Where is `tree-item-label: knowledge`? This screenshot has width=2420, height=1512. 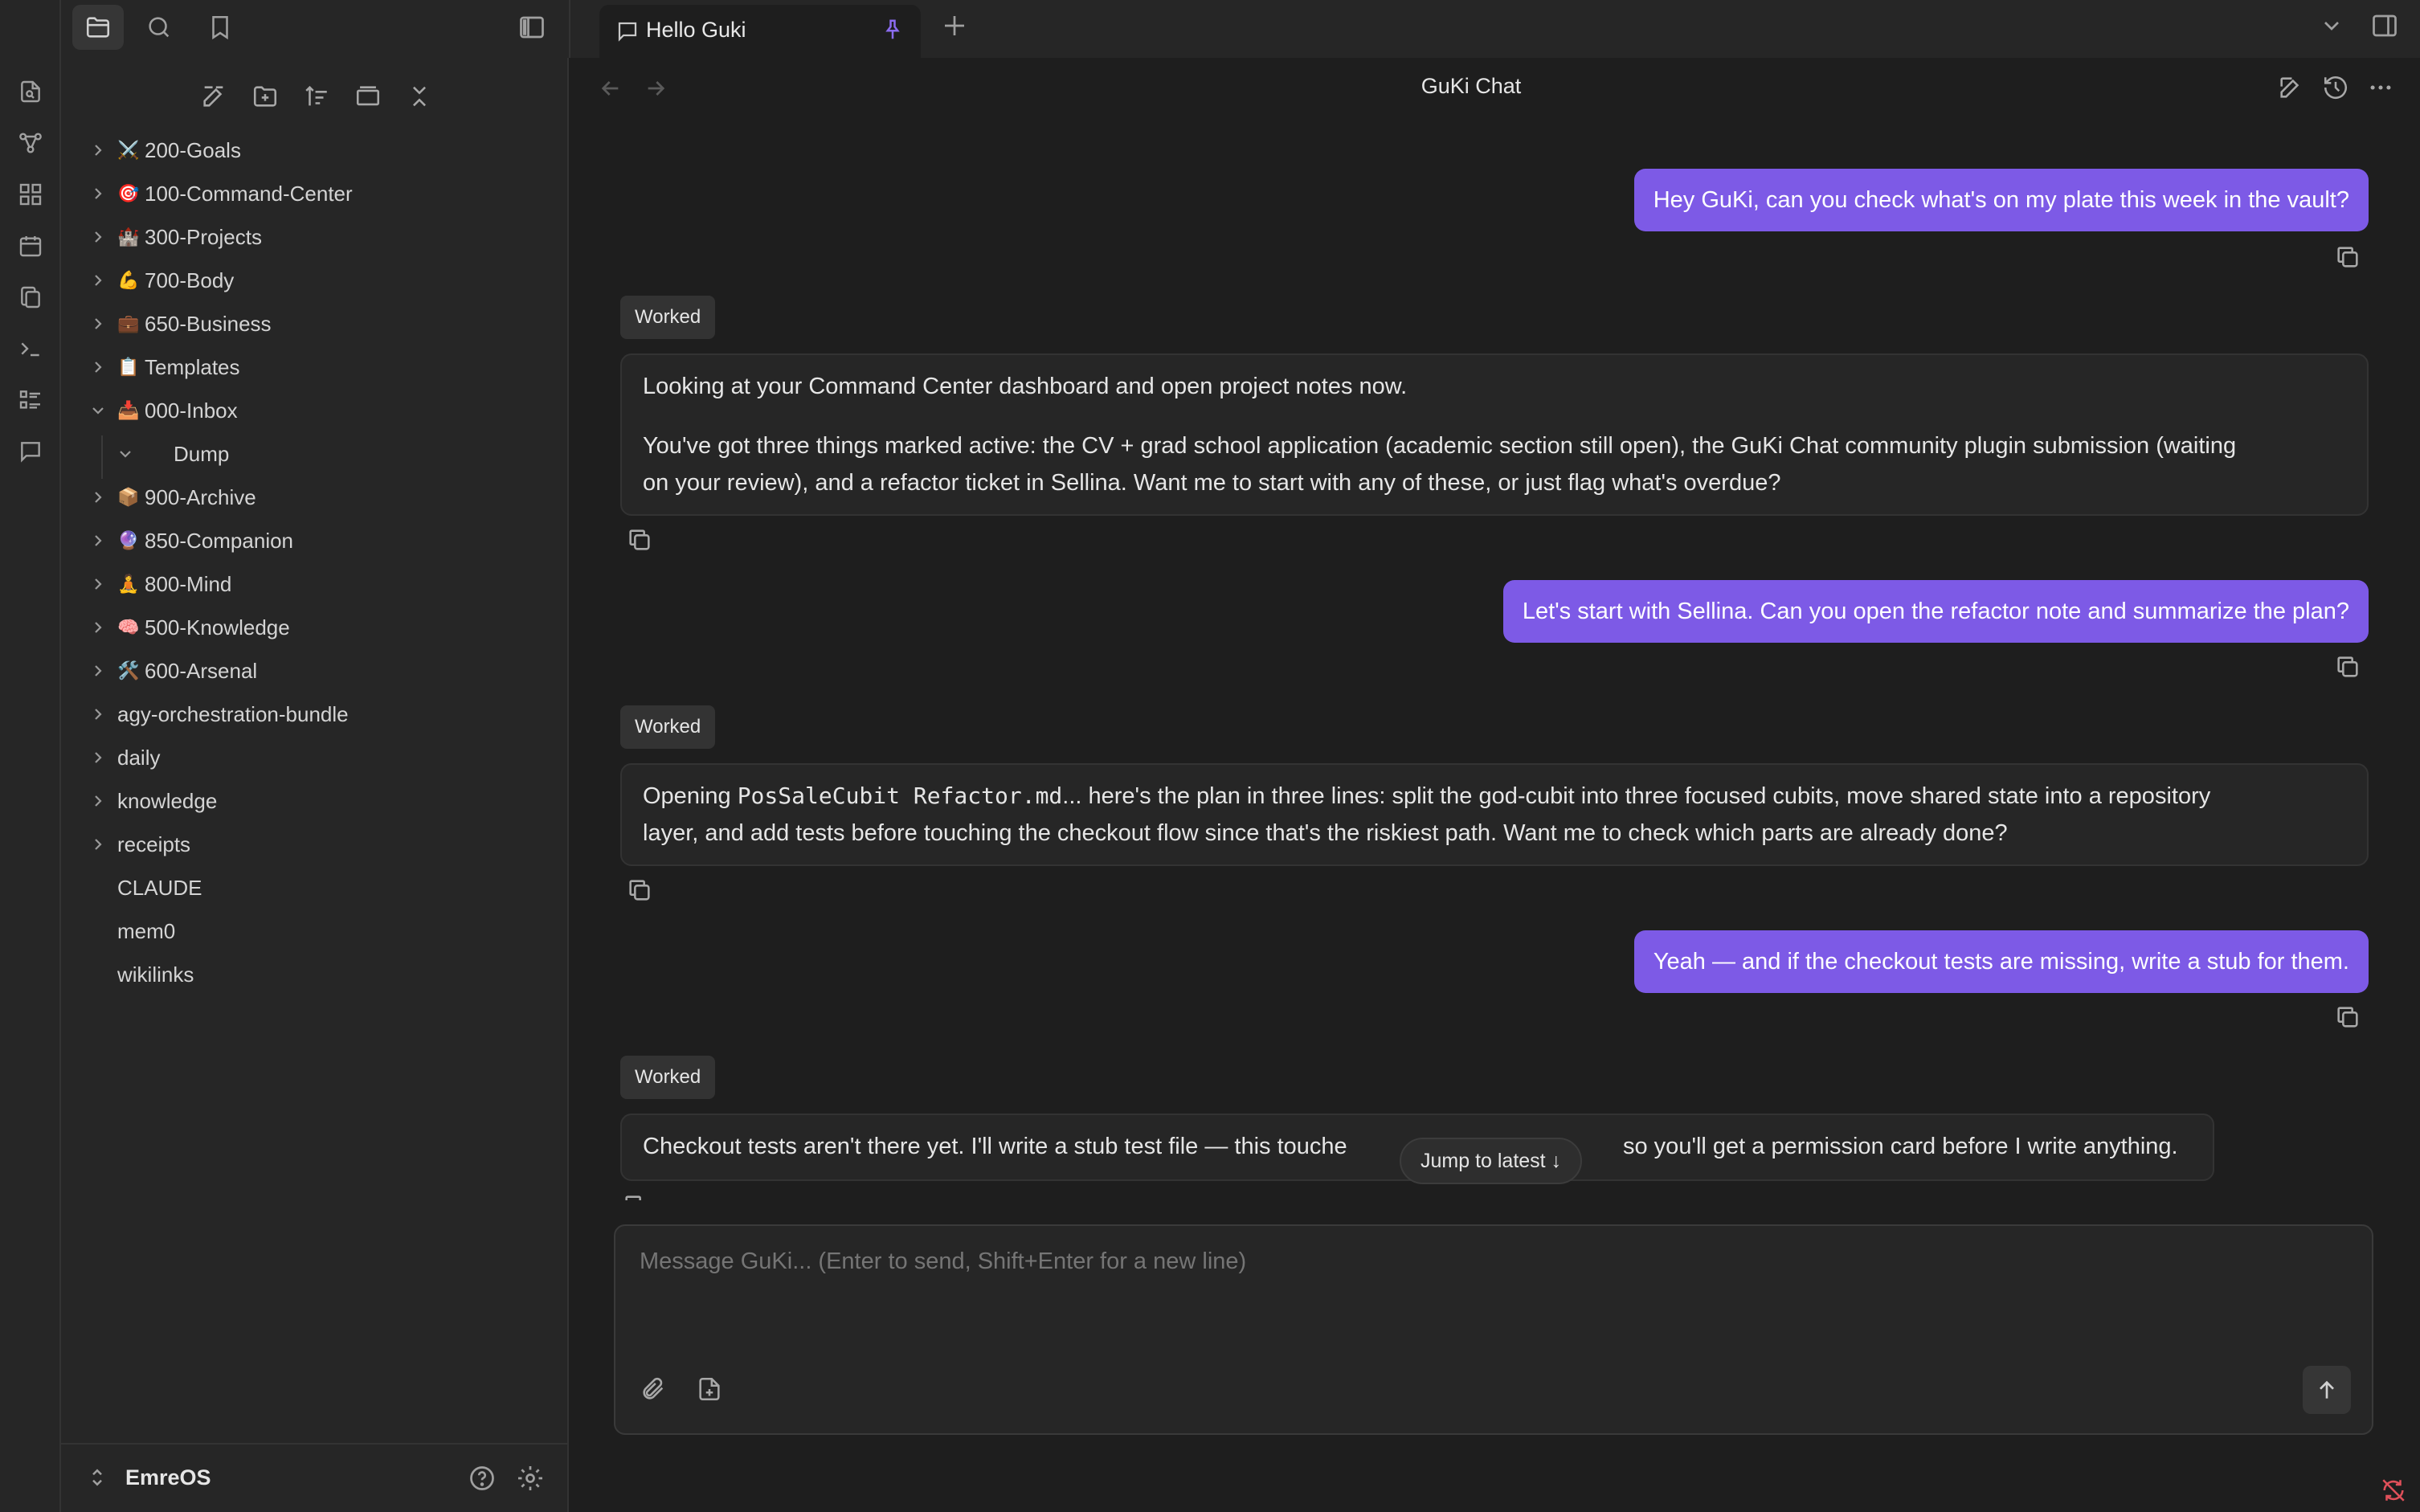 tree-item-label: knowledge is located at coordinates (167, 800).